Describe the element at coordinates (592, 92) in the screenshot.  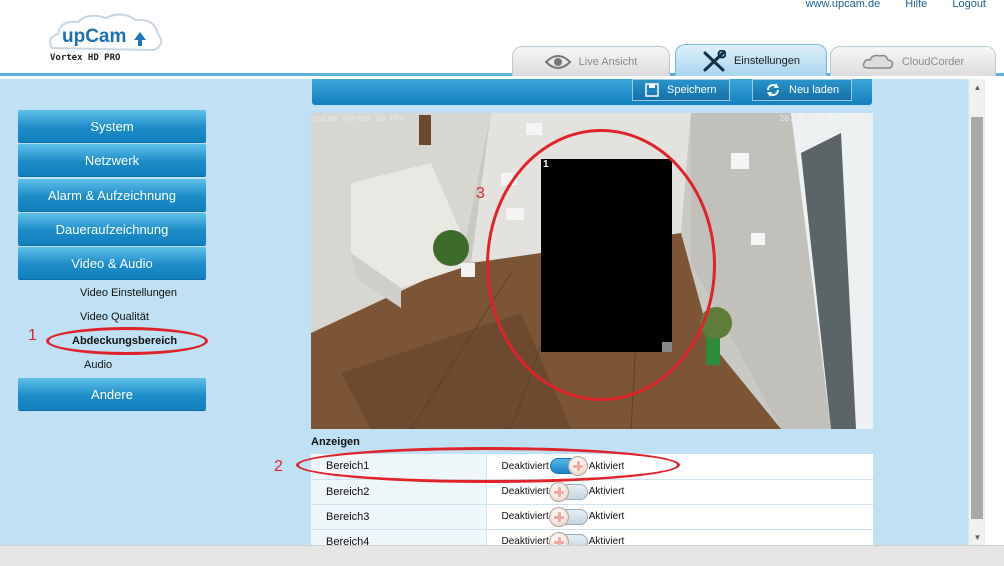
I see `toolbar: Speichern Neu laden` at that location.